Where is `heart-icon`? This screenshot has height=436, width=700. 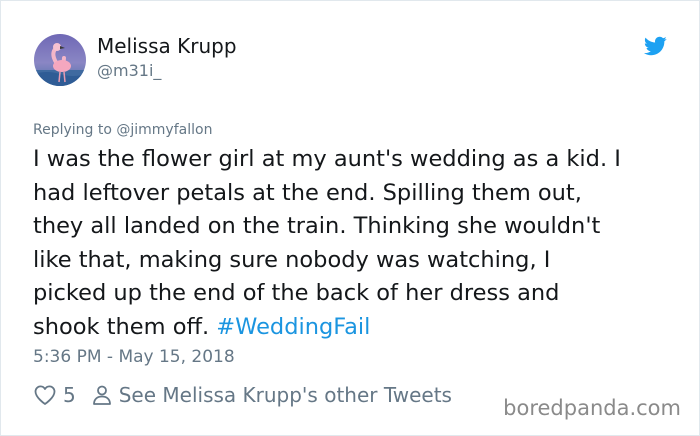 heart-icon is located at coordinates (45, 395).